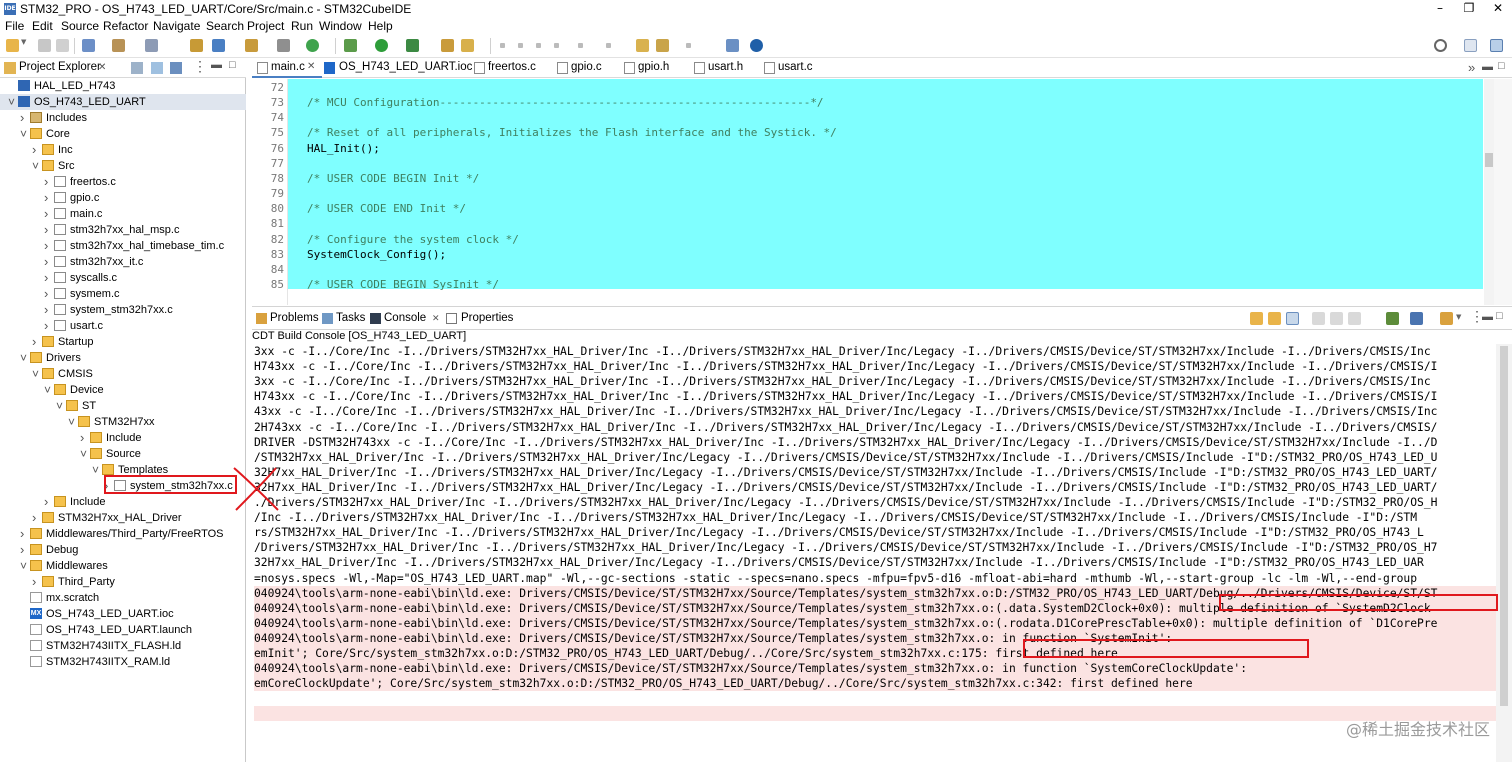 This screenshot has height=762, width=1512. What do you see at coordinates (608, 45) in the screenshot?
I see `prev-annotation-icon` at bounding box center [608, 45].